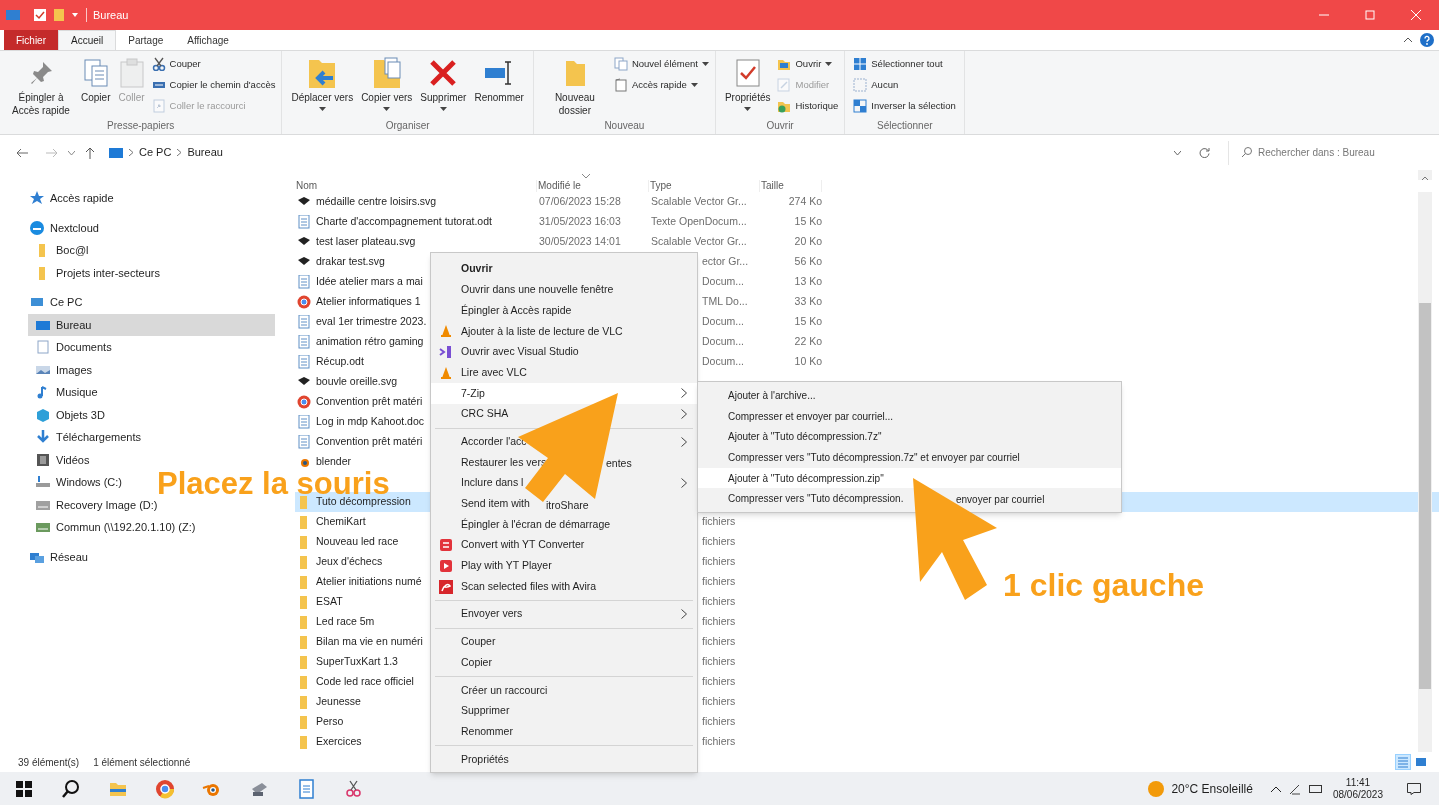  Describe the element at coordinates (349, 562) in the screenshot. I see `file-name: Jeux d'échecs` at that location.